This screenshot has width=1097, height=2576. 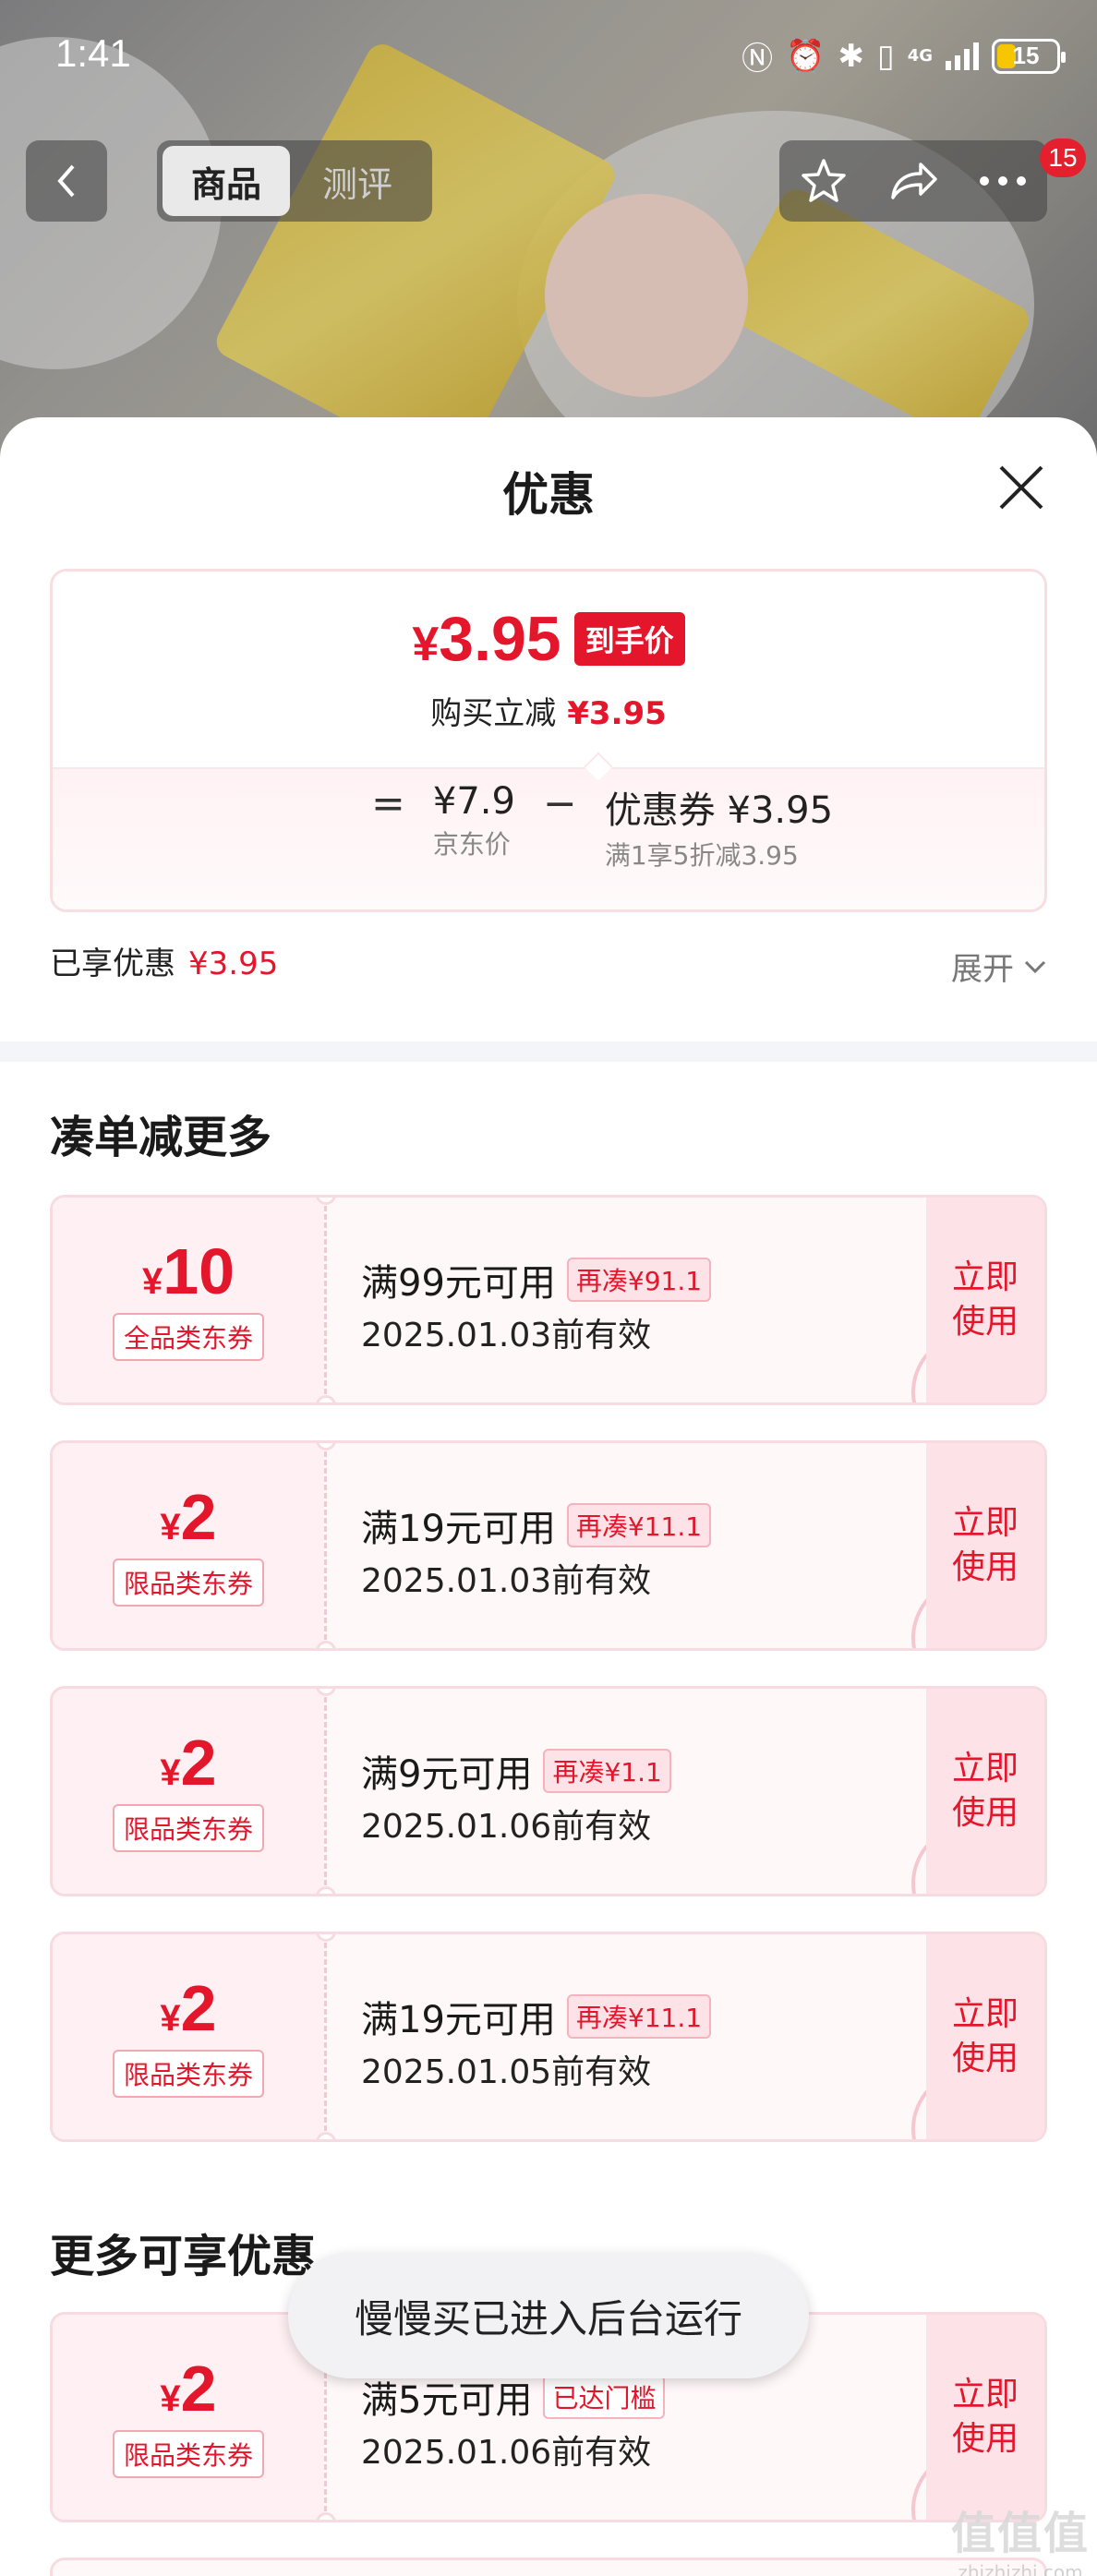 I want to click on coupon-deduction: 优惠券 ¥3.95 满1享5折减3.95, so click(x=719, y=830).